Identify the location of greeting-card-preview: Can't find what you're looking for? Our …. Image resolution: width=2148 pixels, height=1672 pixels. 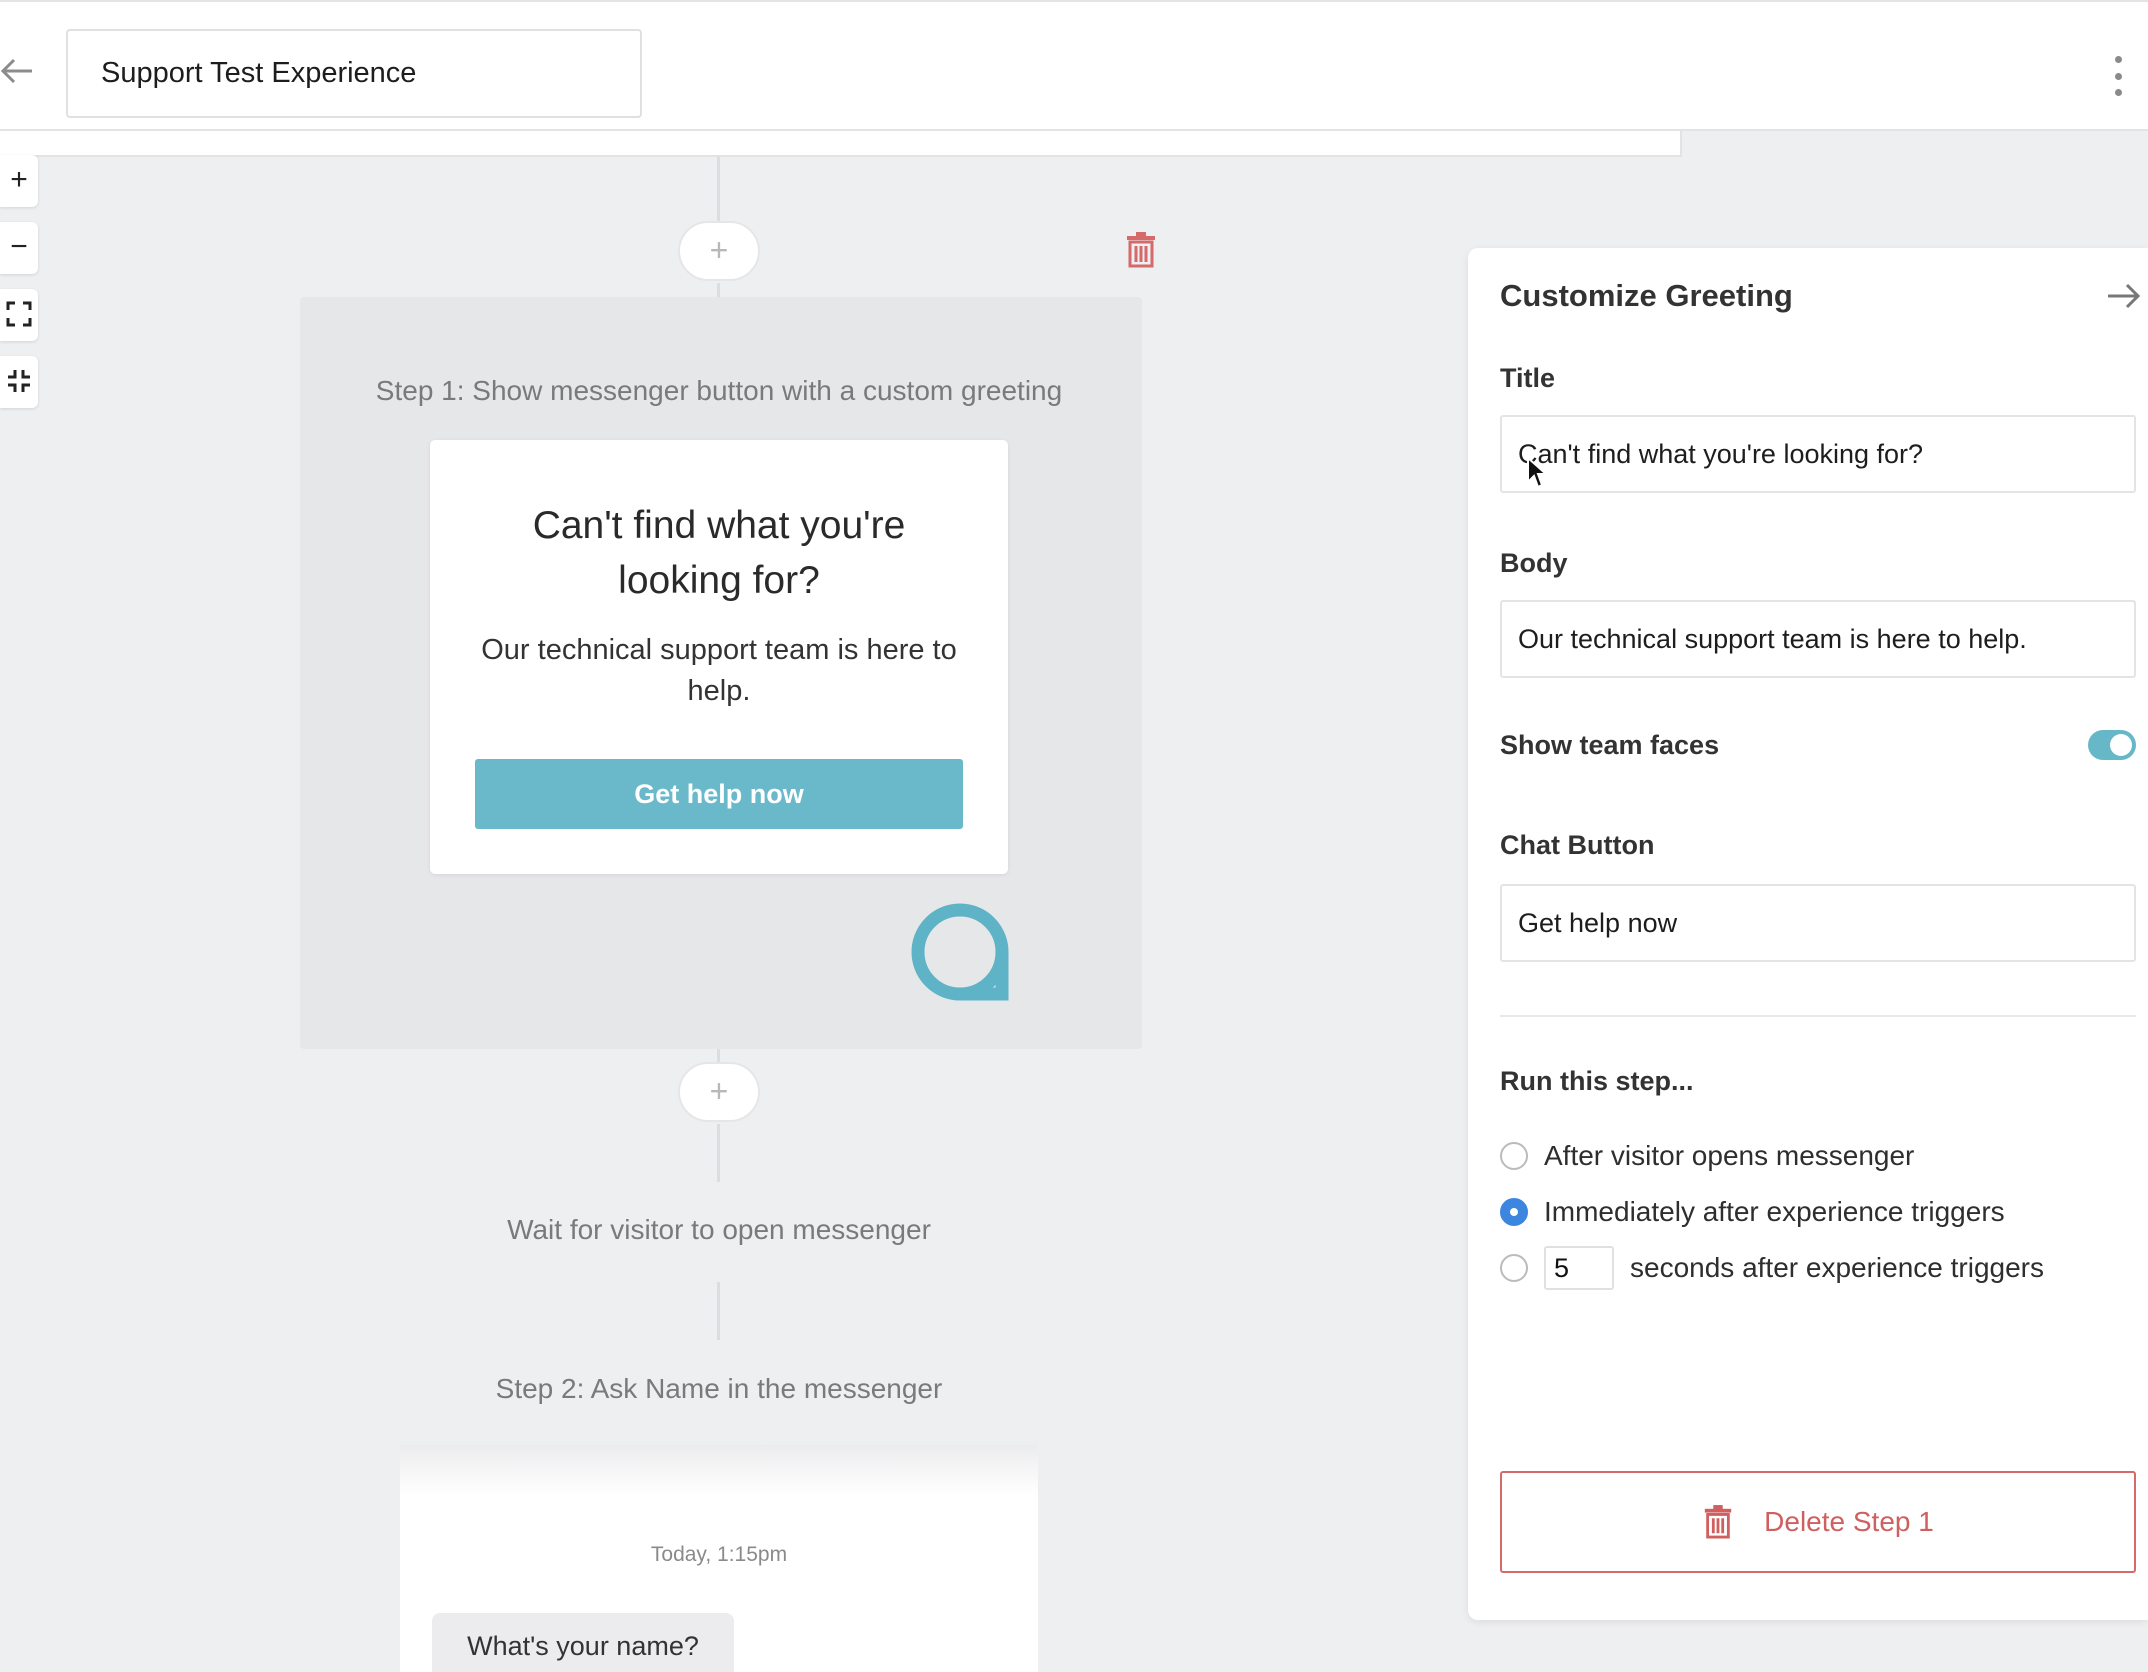
(719, 657).